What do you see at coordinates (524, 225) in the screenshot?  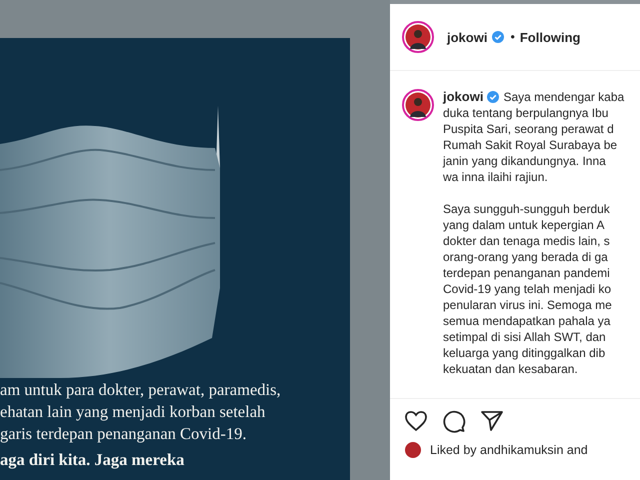 I see `caption-text: yang dalam untuk kepergian A` at bounding box center [524, 225].